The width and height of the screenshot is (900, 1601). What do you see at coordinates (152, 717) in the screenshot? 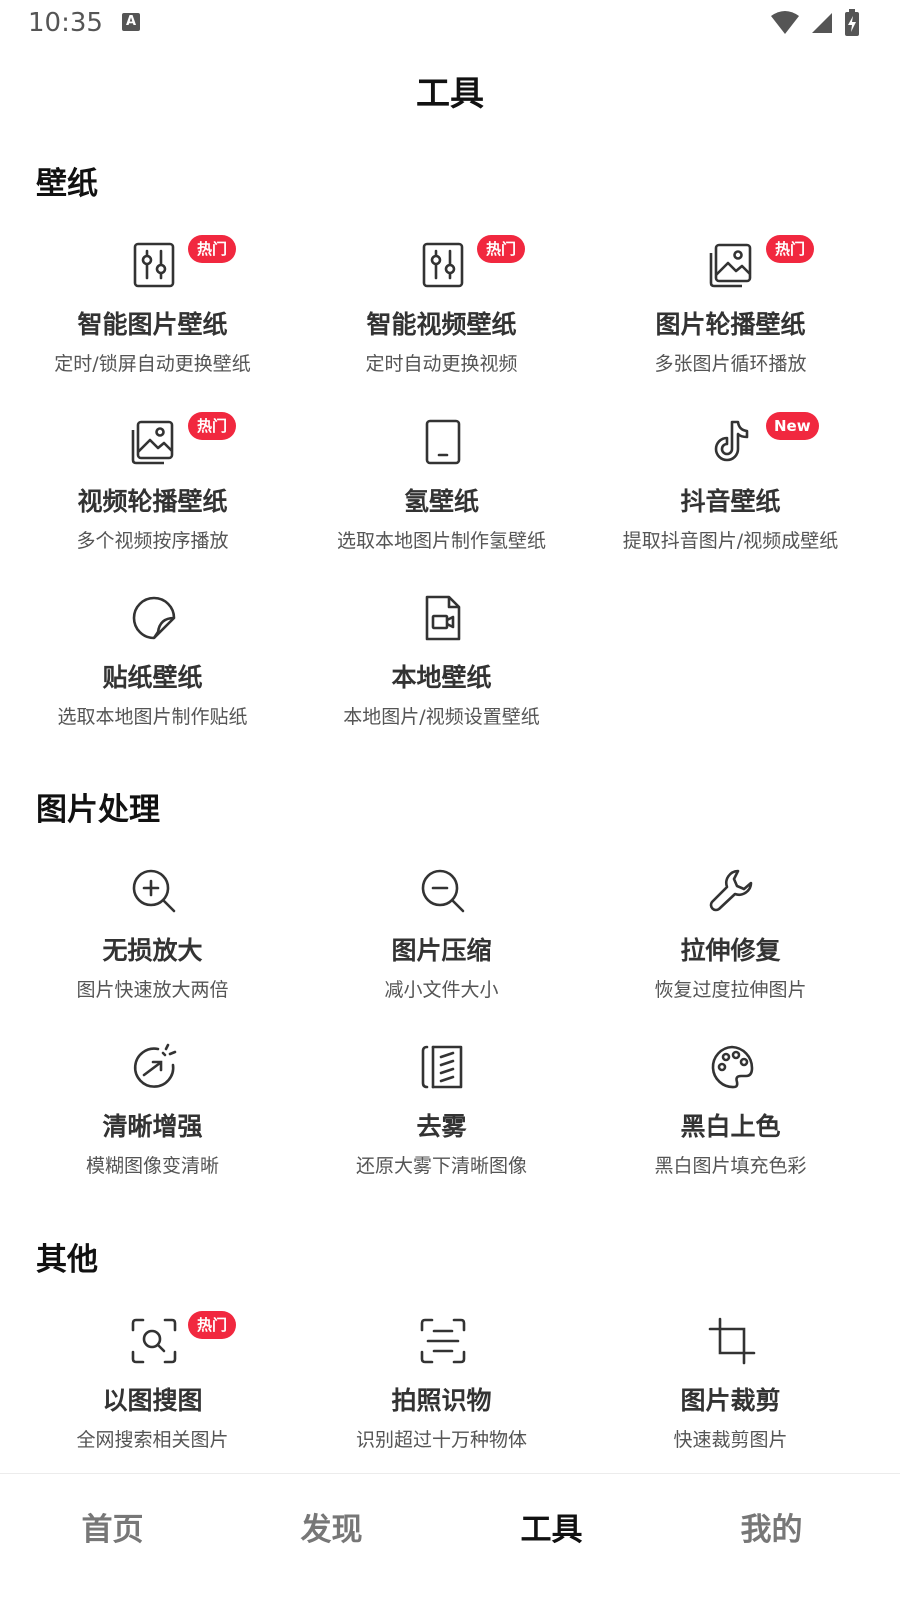
I see `tool-desc: 选取本地图片制作贴纸` at bounding box center [152, 717].